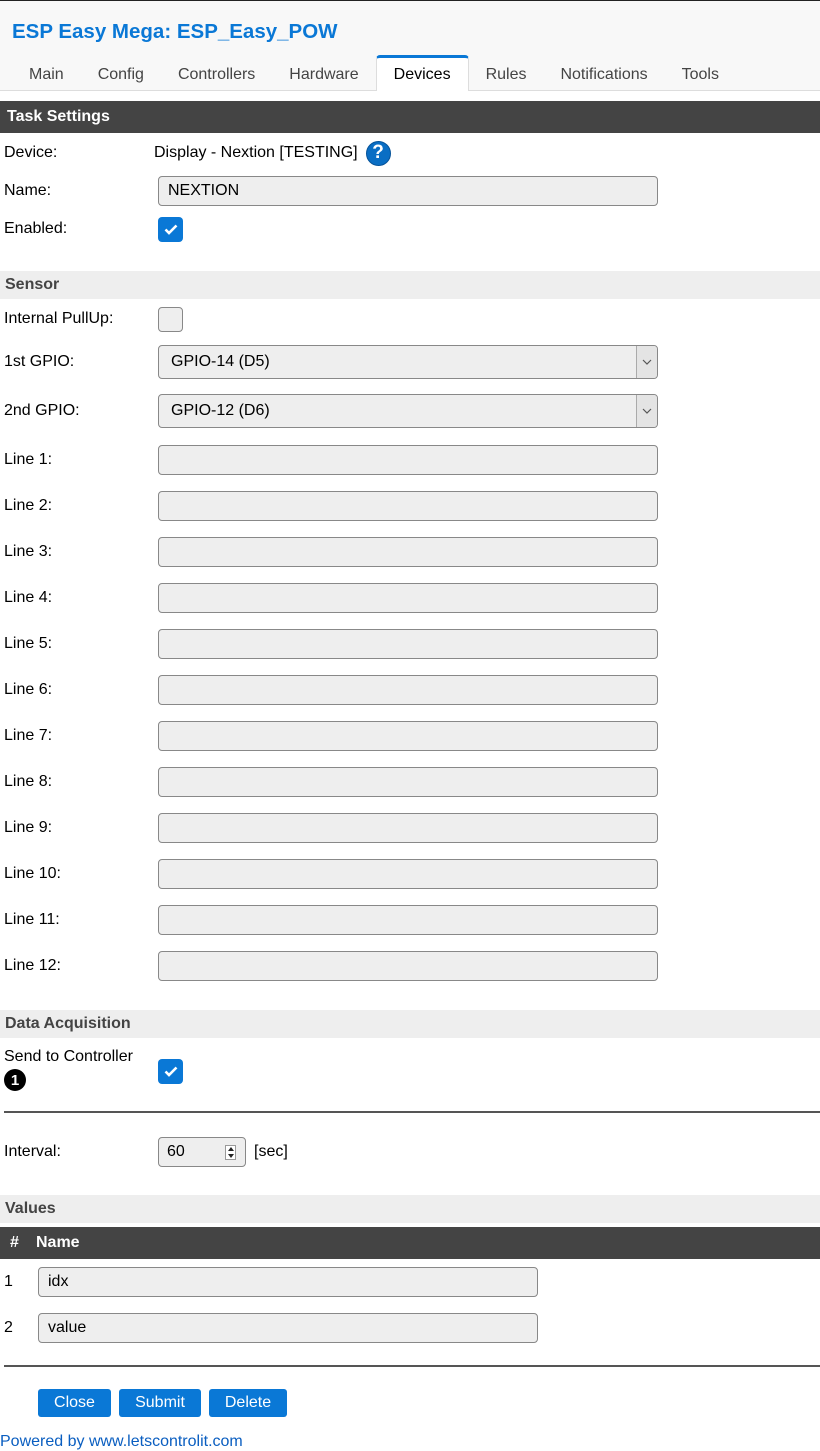 This screenshot has height=1451, width=820. What do you see at coordinates (121, 74) in the screenshot?
I see `tab-config: Config` at bounding box center [121, 74].